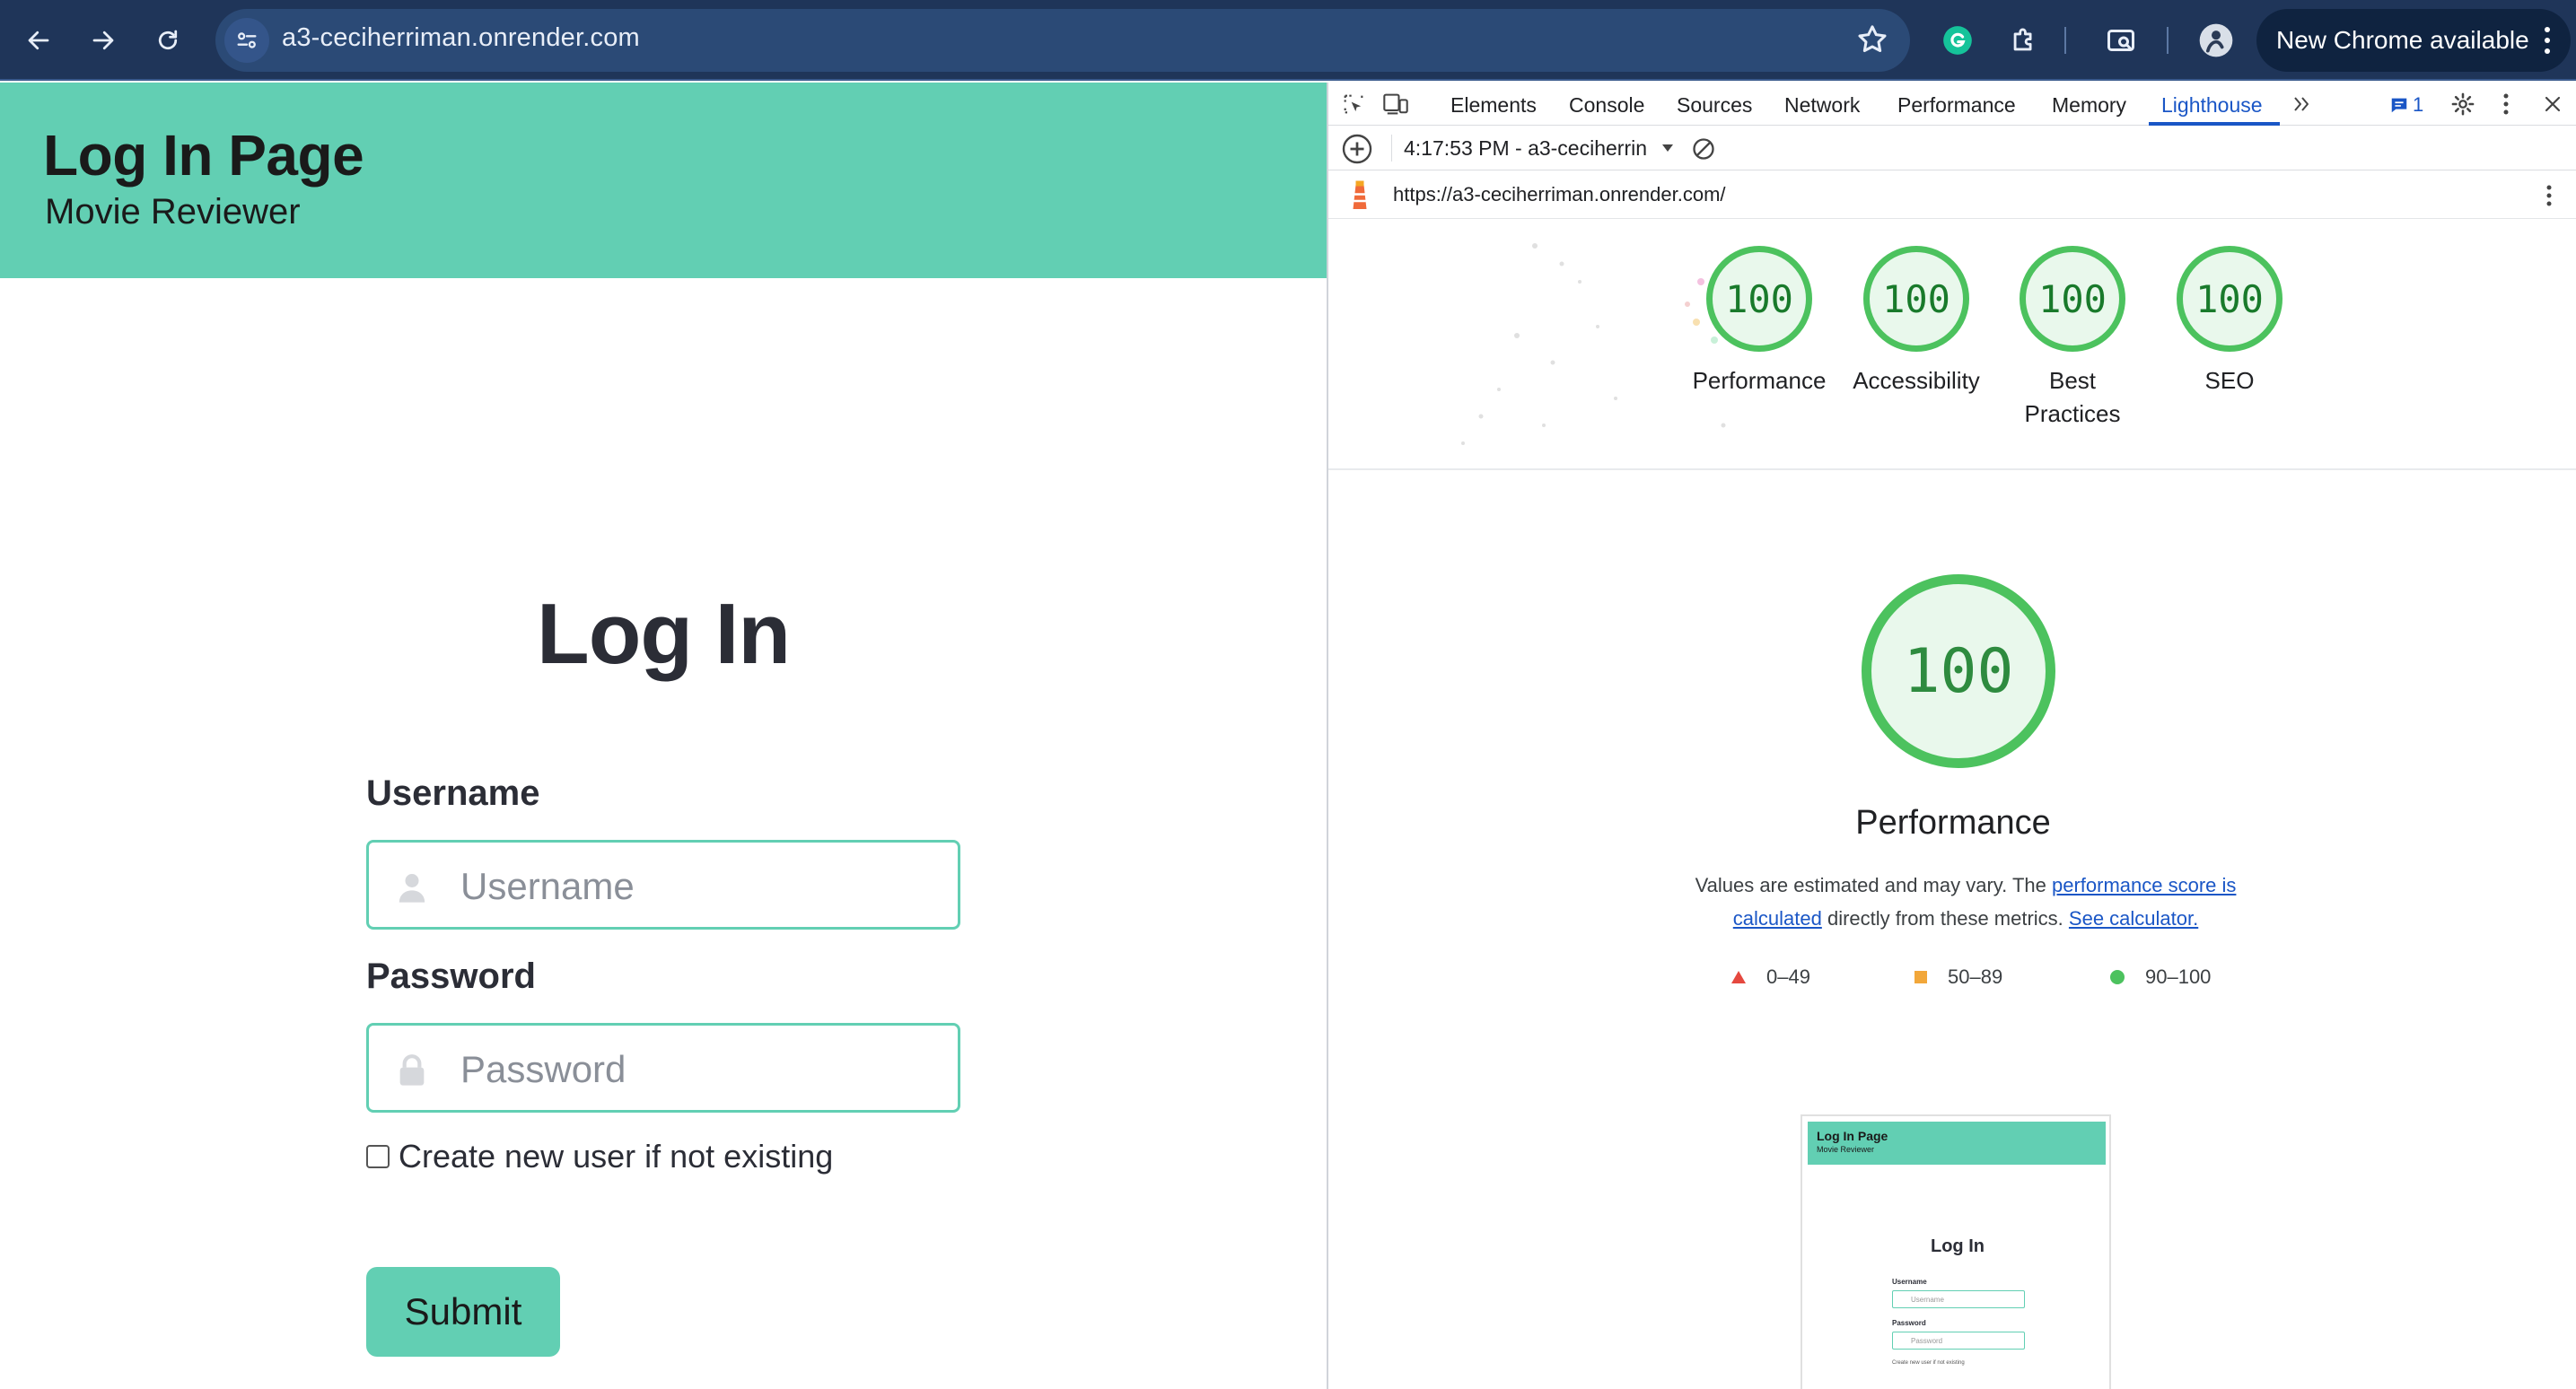 The image size is (2576, 1389). What do you see at coordinates (1667, 148) in the screenshot?
I see `report-dropdown-arrow-icon` at bounding box center [1667, 148].